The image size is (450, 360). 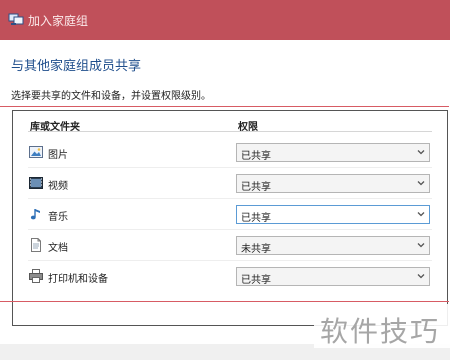 What do you see at coordinates (58, 21) in the screenshot?
I see `window-title: 加入家庭组` at bounding box center [58, 21].